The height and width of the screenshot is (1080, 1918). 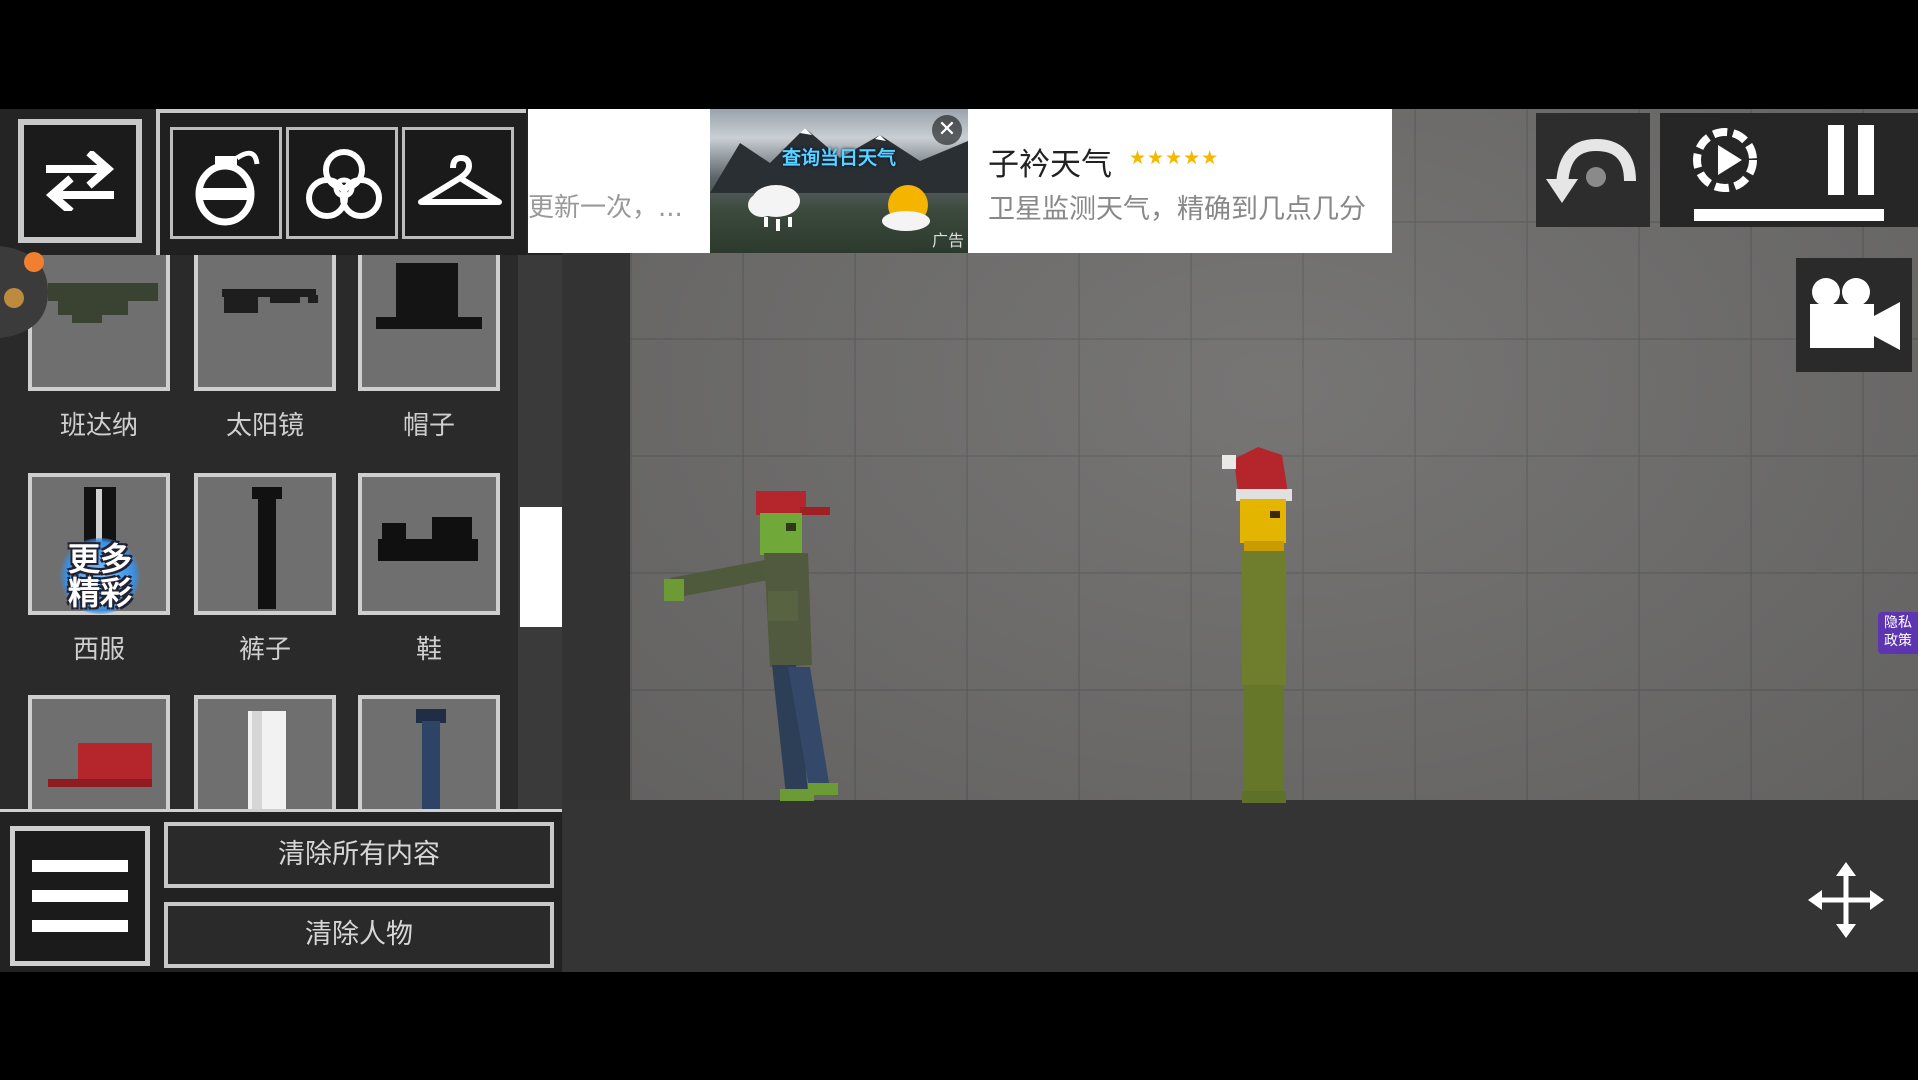 I want to click on undo-button, so click(x=1593, y=170).